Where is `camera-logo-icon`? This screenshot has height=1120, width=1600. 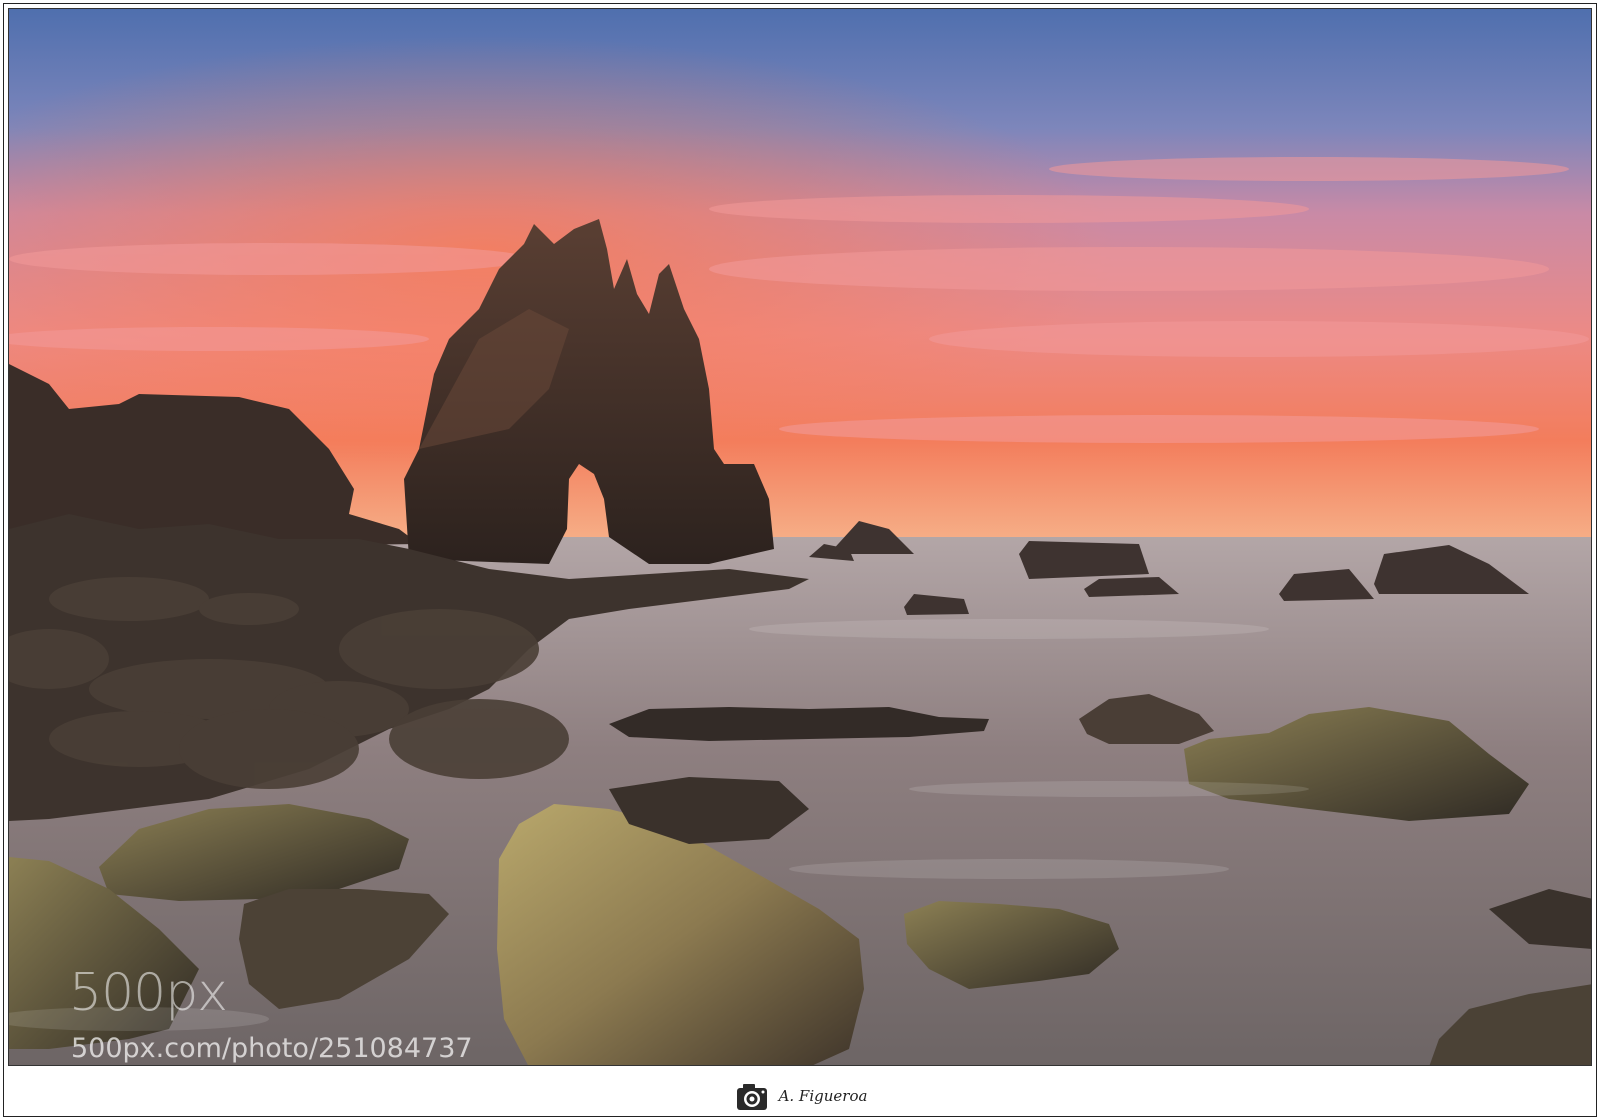
camera-logo-icon is located at coordinates (751, 1097).